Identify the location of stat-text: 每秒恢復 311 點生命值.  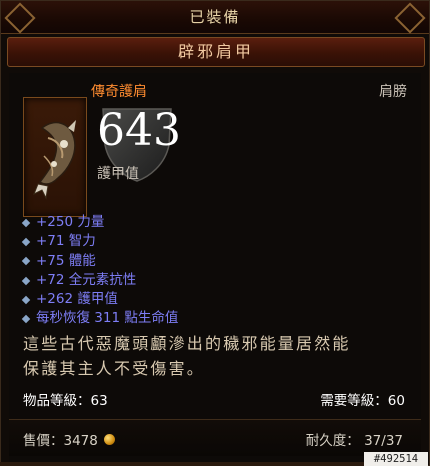
(107, 318).